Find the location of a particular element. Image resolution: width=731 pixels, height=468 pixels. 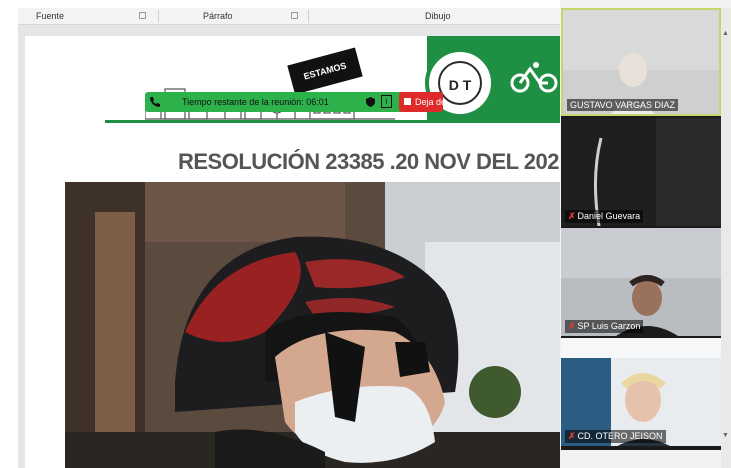

participant-name-label: ✗ Daniel Guevara is located at coordinates (604, 216).